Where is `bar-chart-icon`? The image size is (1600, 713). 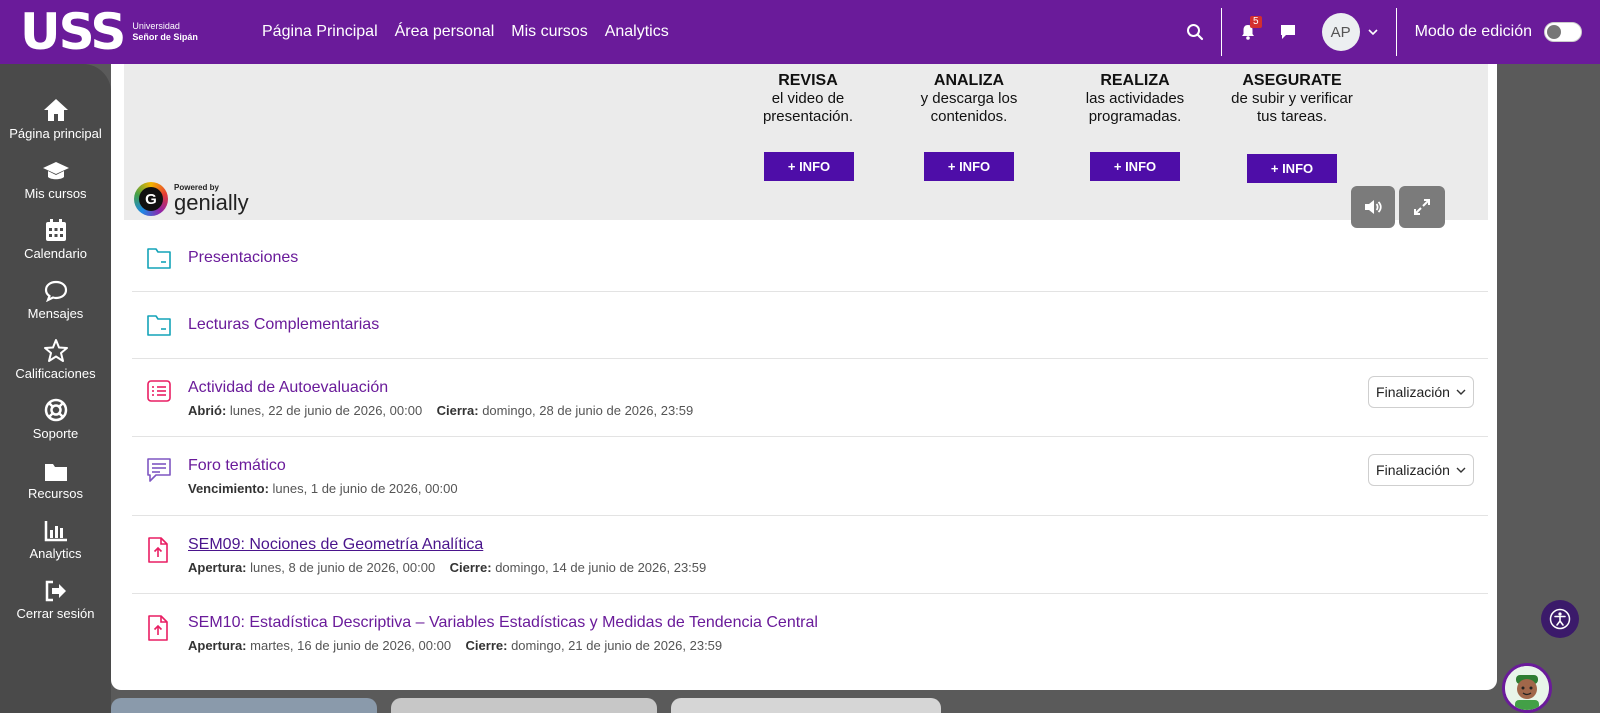 bar-chart-icon is located at coordinates (55, 531).